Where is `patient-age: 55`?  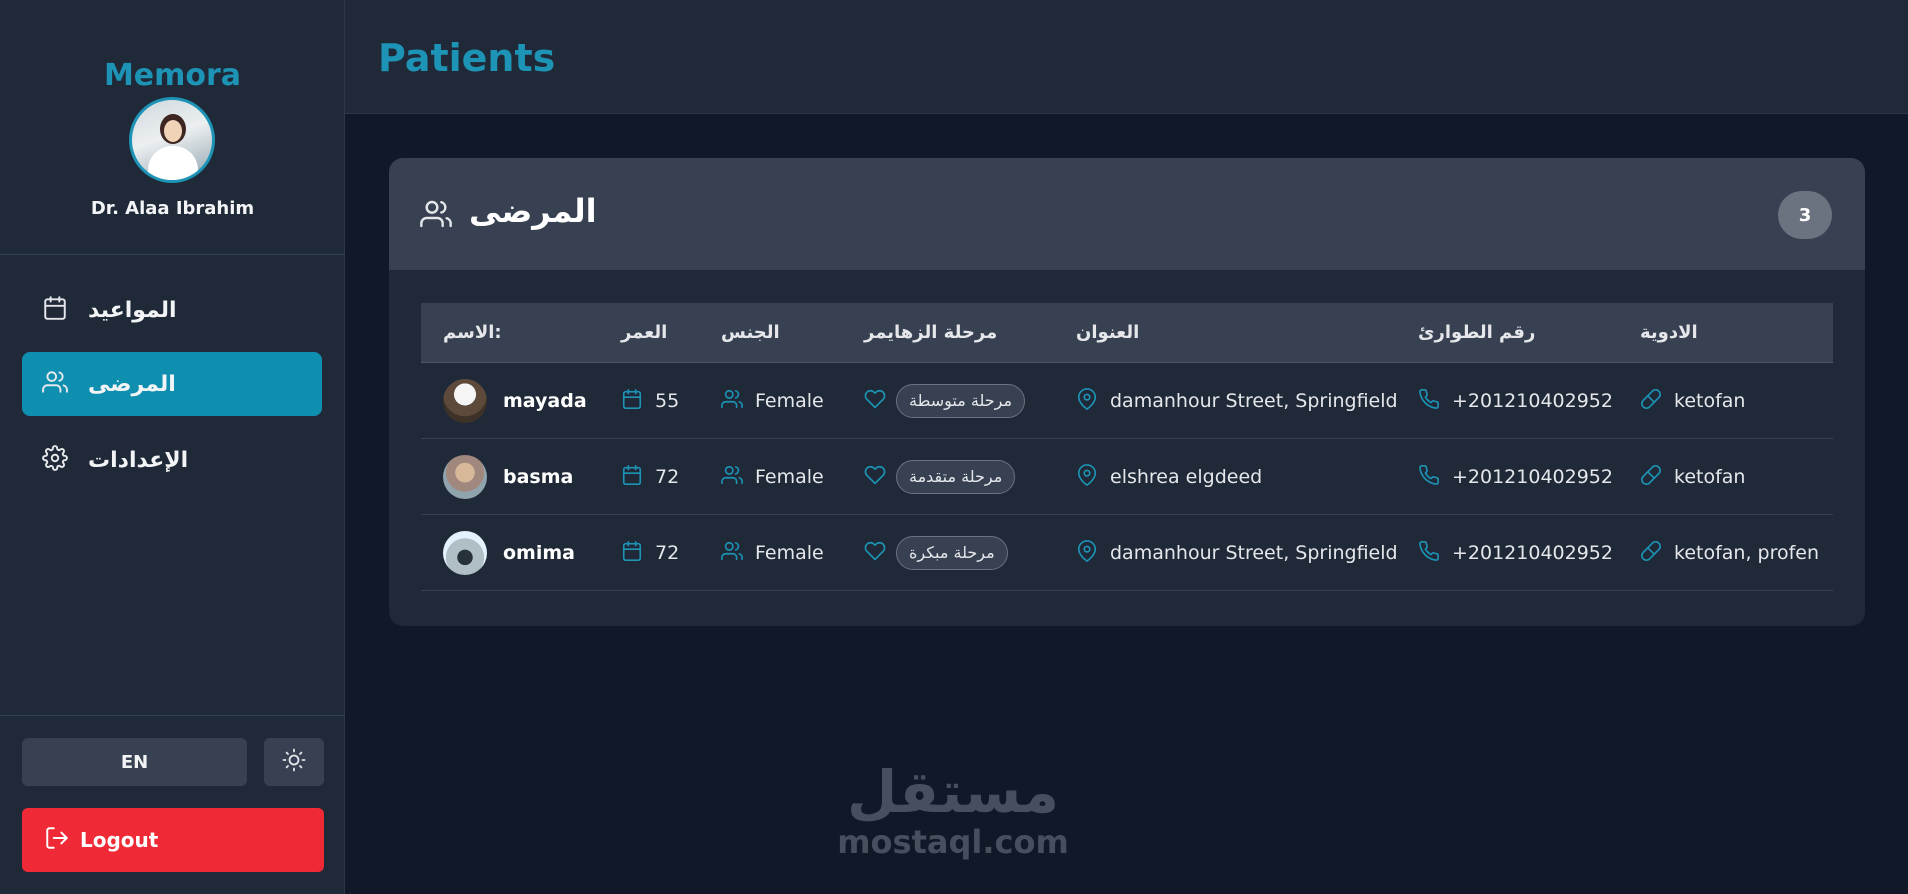 patient-age: 55 is located at coordinates (667, 401).